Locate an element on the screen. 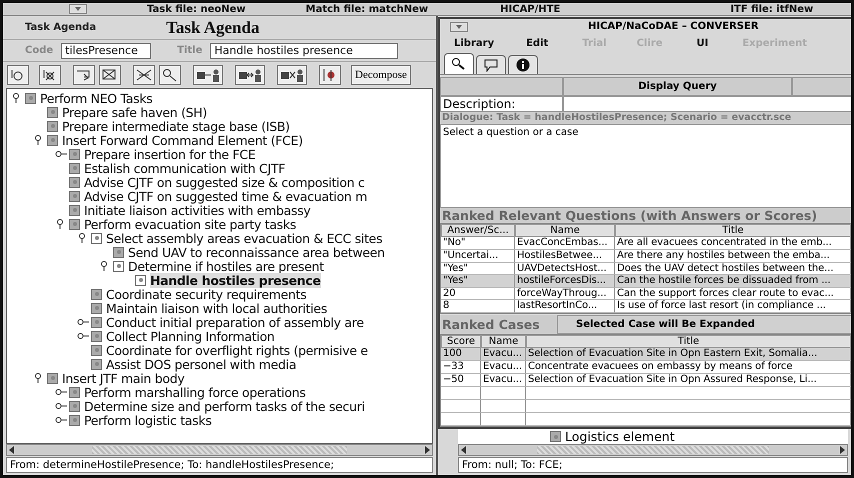 This screenshot has width=854, height=478. tree-item: Prepare safe haven (SH) is located at coordinates (134, 112).